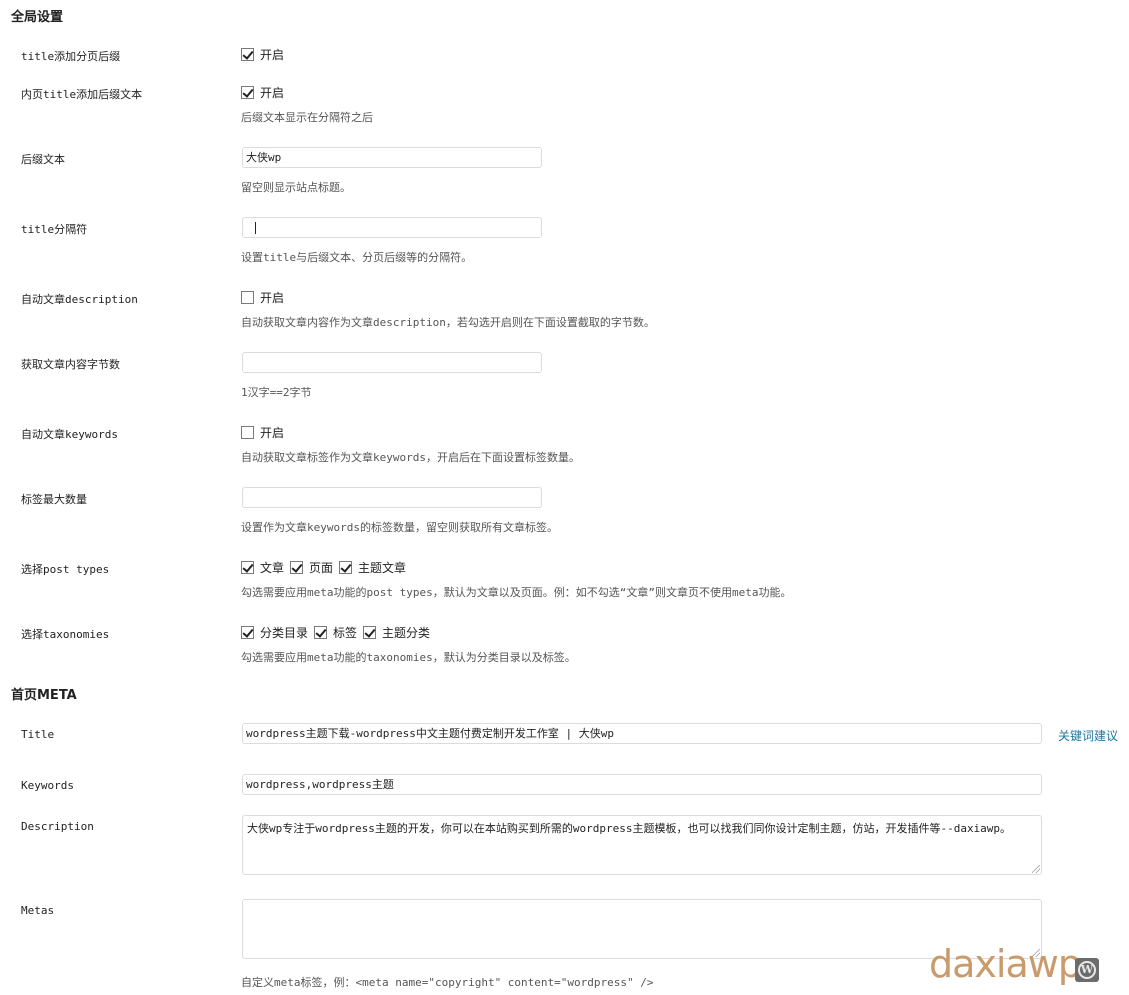  Describe the element at coordinates (1088, 735) in the screenshot. I see `keyword-suggestion-link: 关键词建议` at that location.